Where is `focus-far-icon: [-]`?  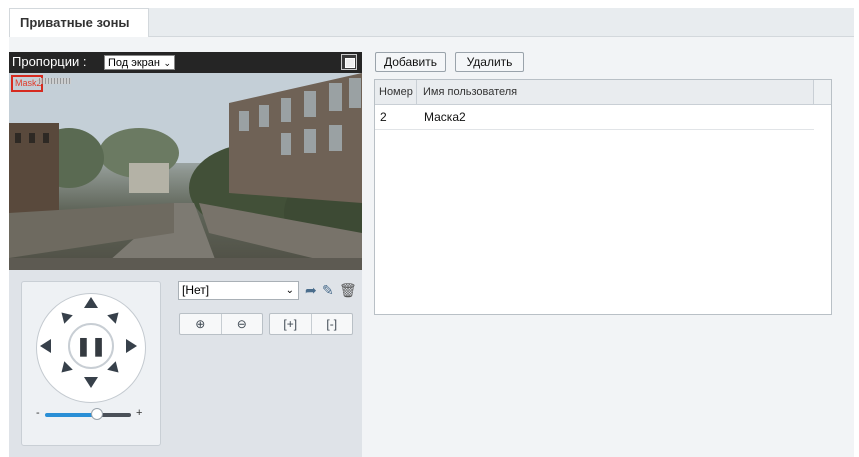 focus-far-icon: [-] is located at coordinates (331, 324).